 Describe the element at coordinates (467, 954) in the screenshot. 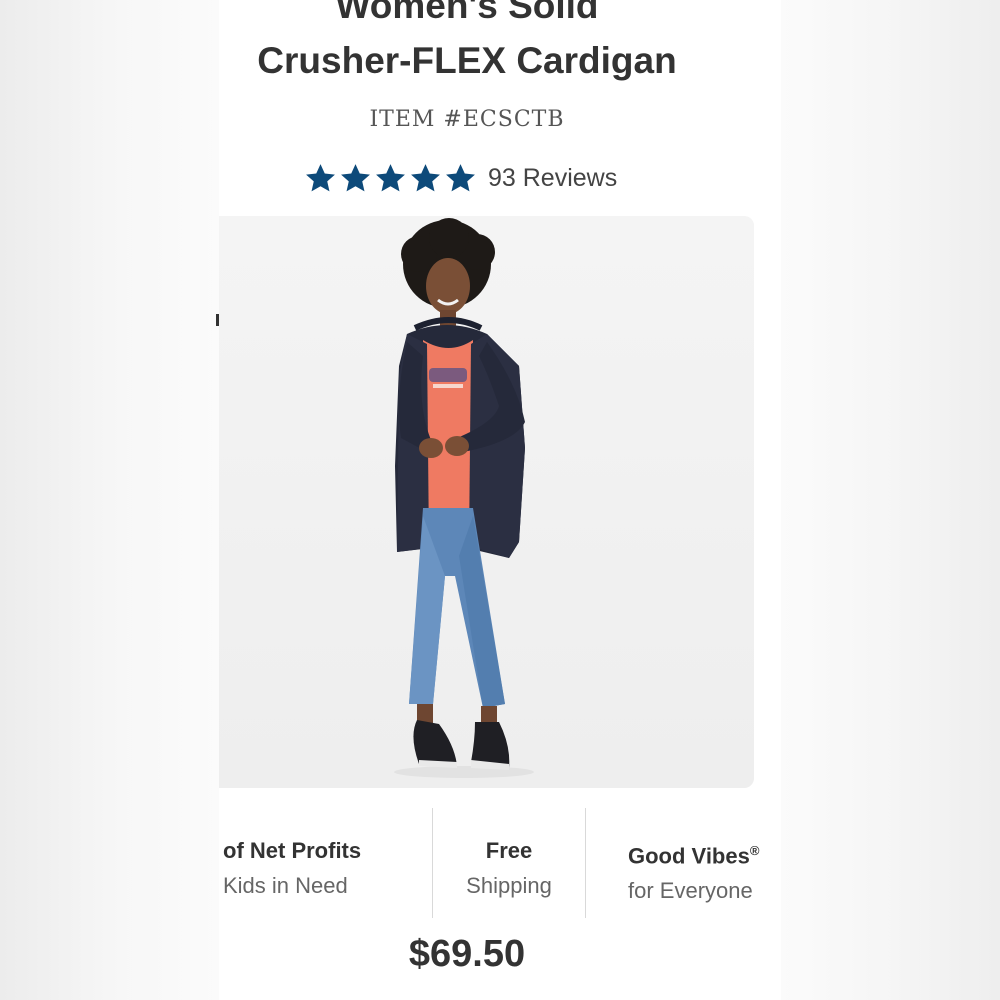

I see `product-price: $69.50` at that location.